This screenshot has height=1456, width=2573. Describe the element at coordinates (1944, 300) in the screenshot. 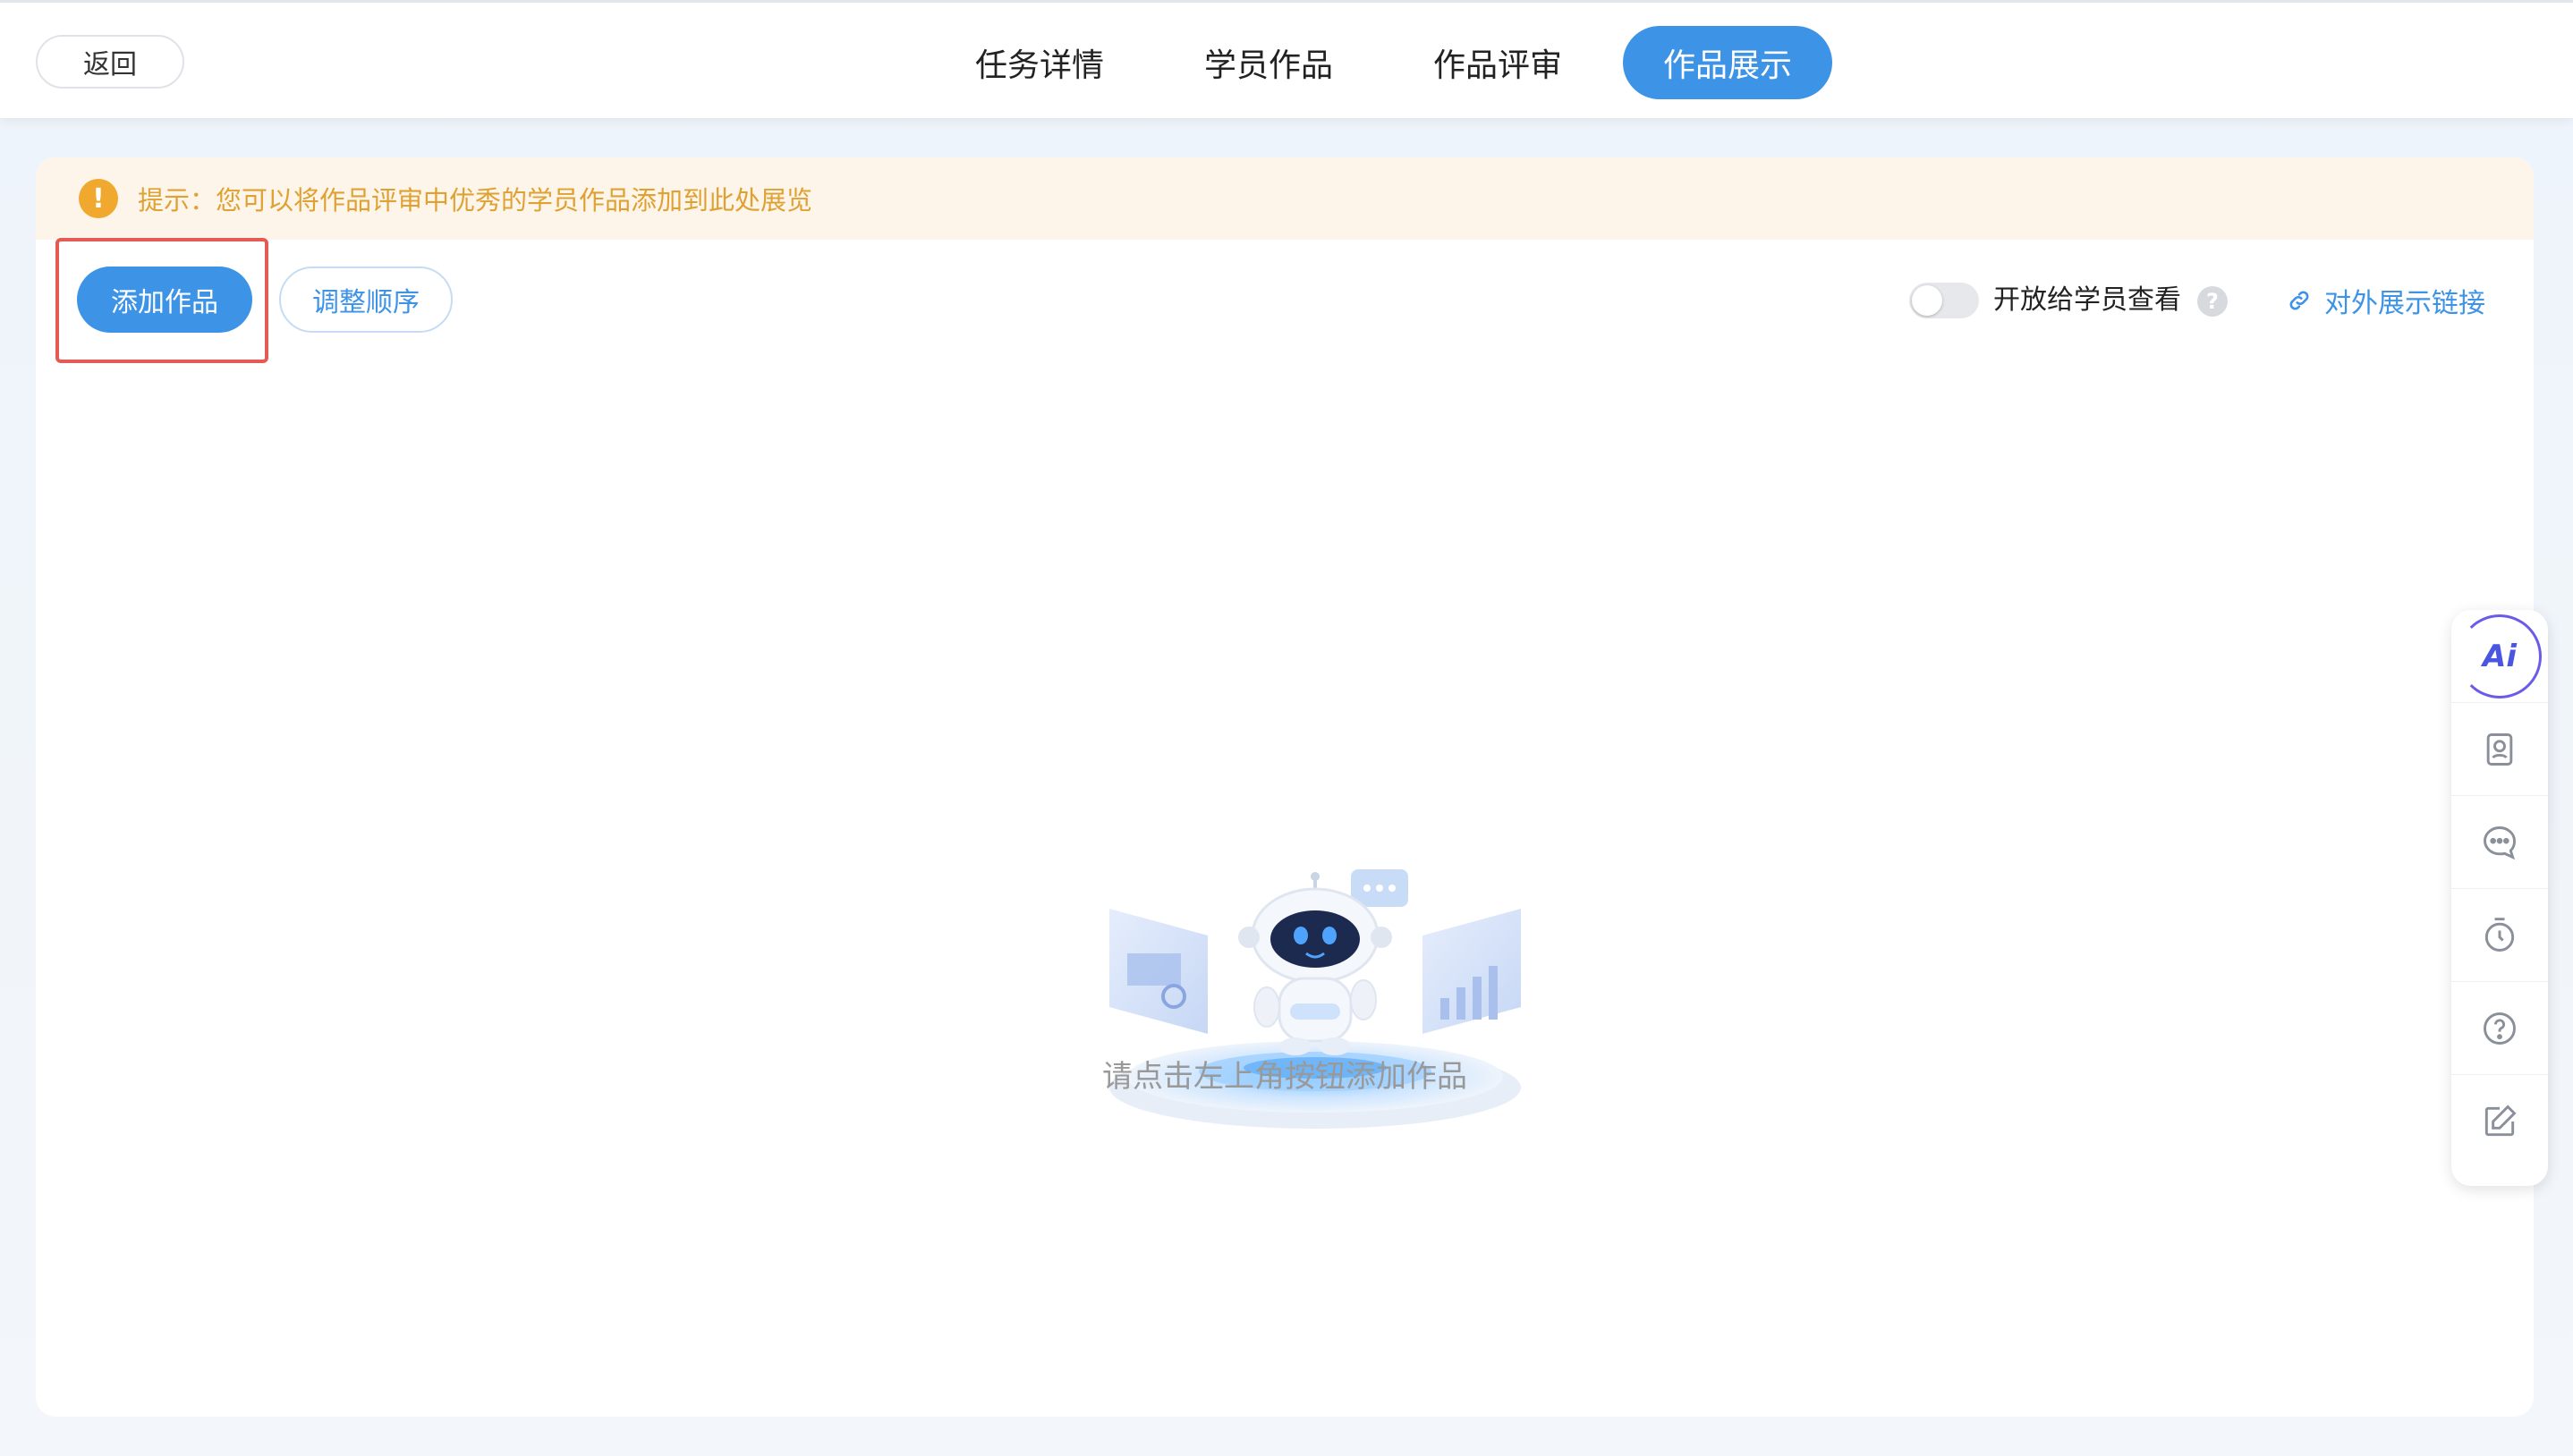

I see `open-to-students-toggle` at that location.